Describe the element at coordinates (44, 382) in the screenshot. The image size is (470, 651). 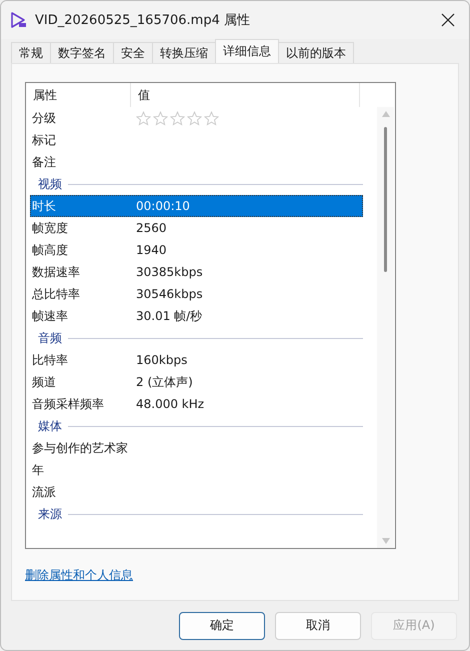
I see `property-name: 频道` at that location.